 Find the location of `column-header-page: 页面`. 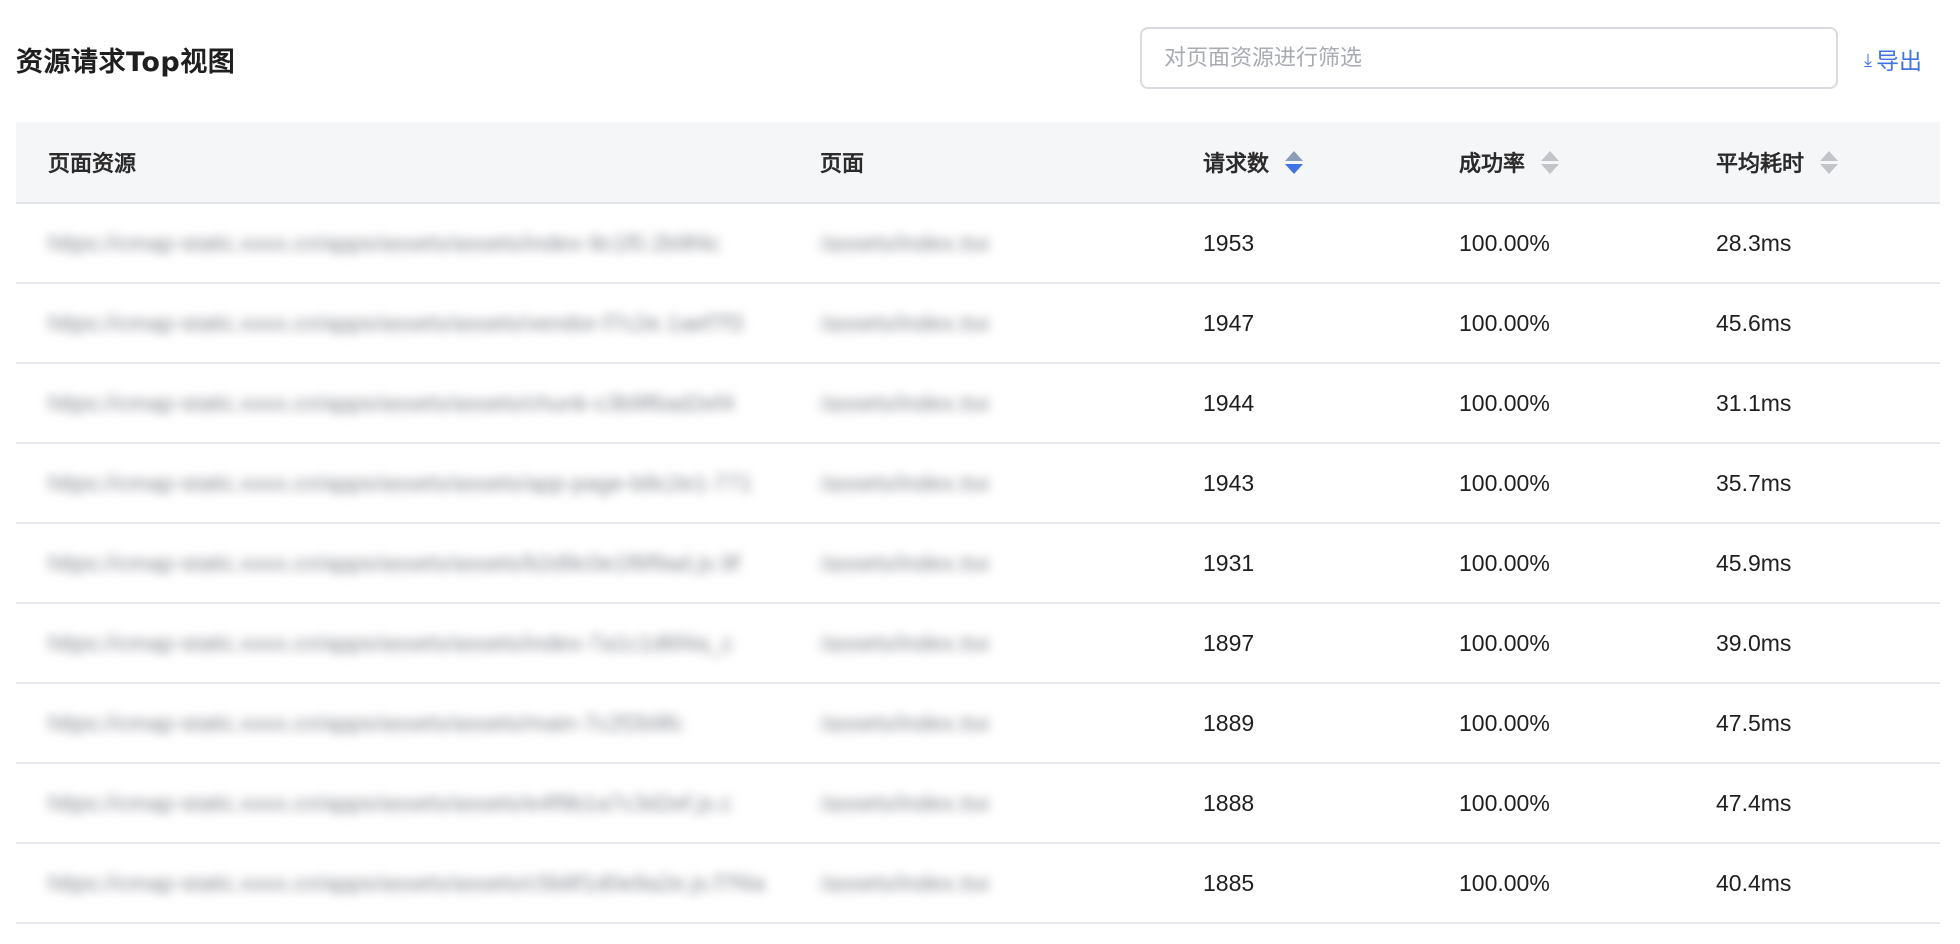

column-header-page: 页面 is located at coordinates (842, 164).